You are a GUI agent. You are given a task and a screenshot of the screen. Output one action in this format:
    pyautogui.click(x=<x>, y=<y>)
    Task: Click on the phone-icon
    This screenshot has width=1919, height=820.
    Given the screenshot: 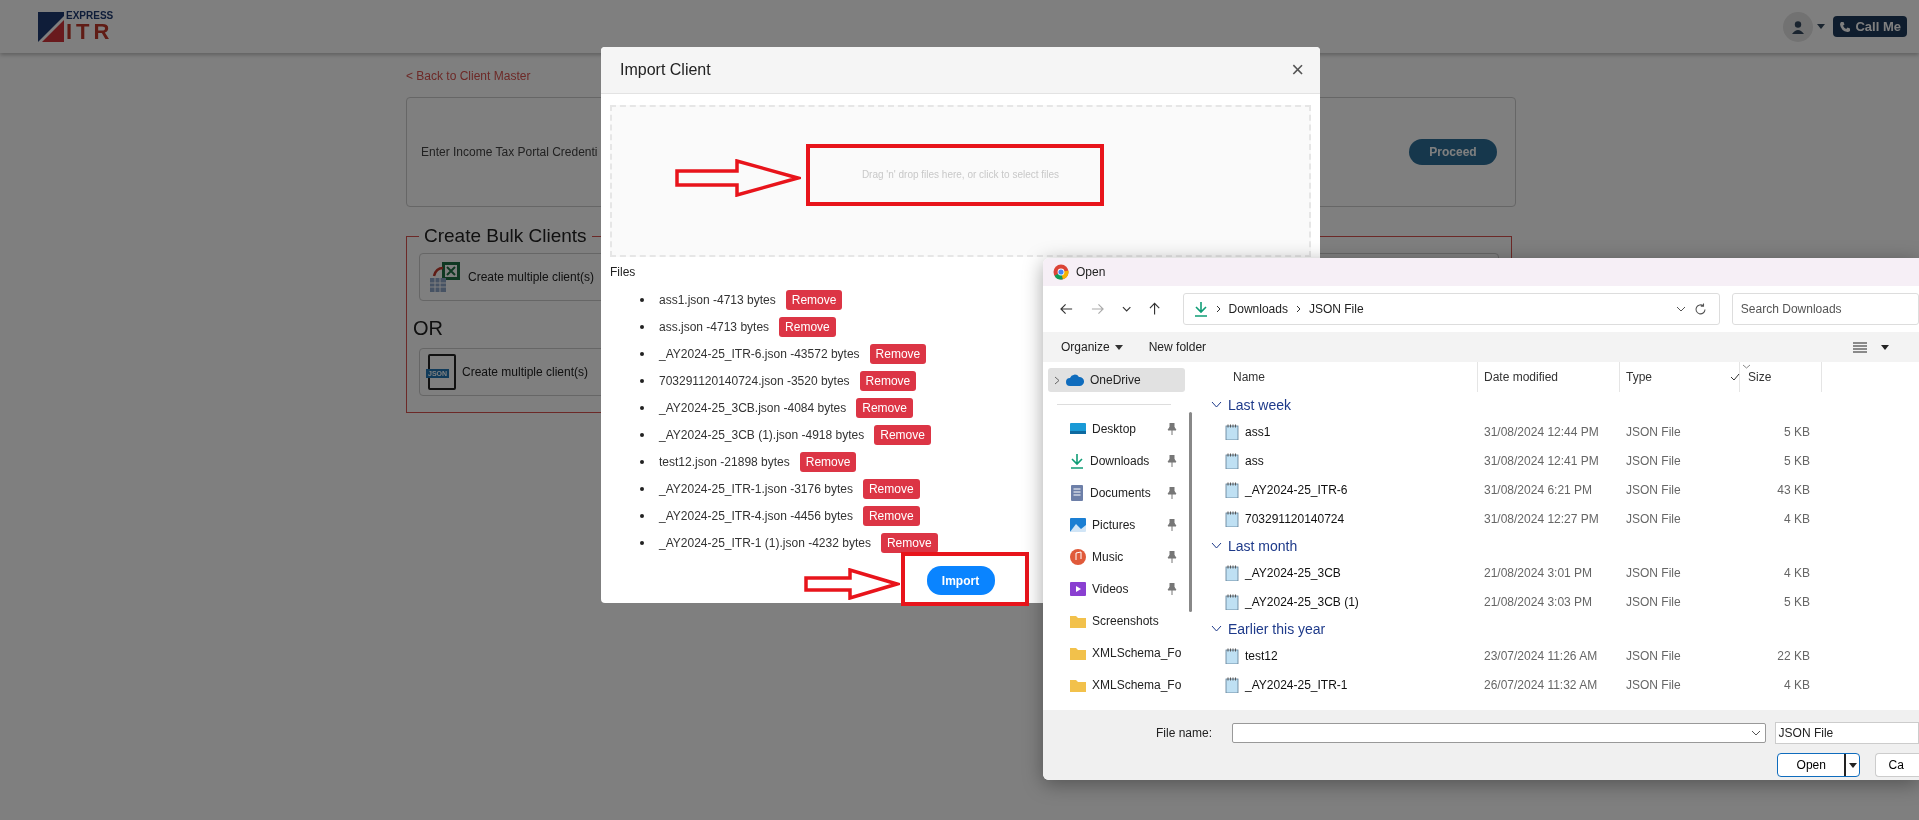 What is the action you would take?
    pyautogui.click(x=1845, y=26)
    